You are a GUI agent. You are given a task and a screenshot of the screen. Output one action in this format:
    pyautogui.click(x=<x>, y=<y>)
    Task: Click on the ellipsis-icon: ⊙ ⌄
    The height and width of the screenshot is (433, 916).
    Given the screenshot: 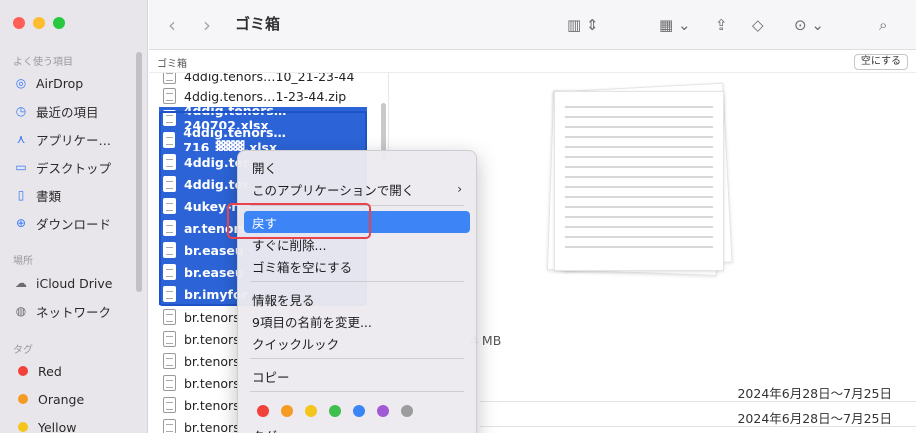 What is the action you would take?
    pyautogui.click(x=809, y=25)
    